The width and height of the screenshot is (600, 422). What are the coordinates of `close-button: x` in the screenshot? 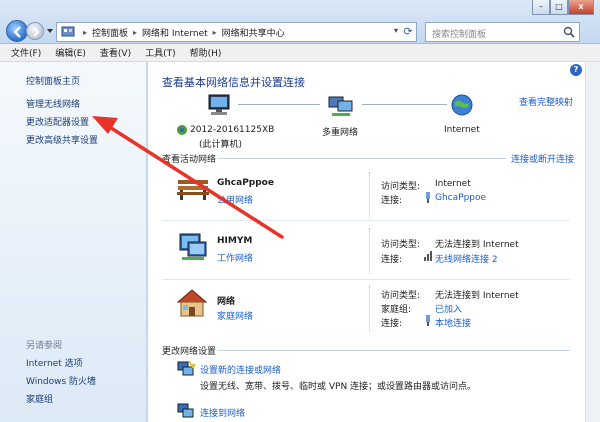 It's located at (581, 7).